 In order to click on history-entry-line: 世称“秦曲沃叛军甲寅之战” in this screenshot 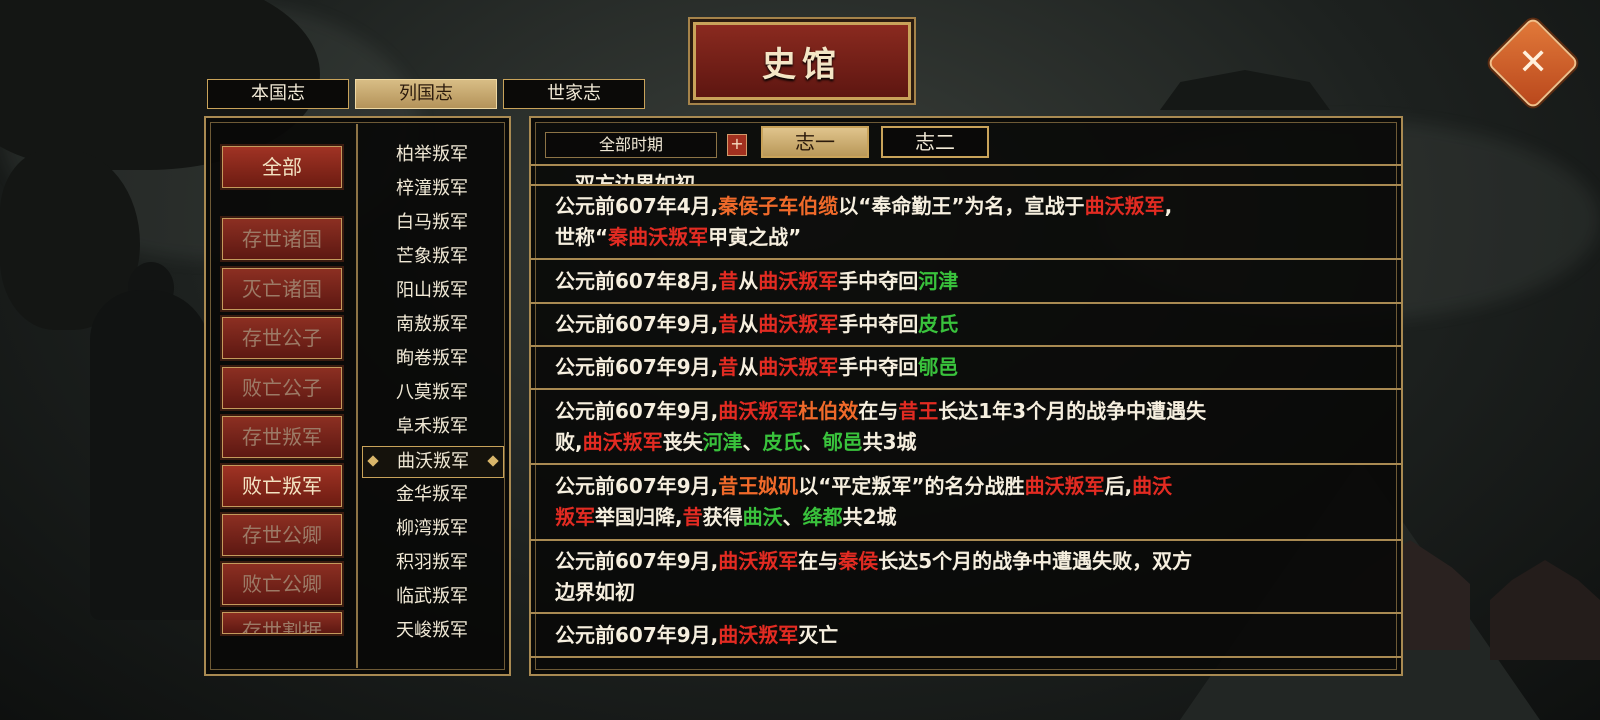, I will do `click(966, 237)`.